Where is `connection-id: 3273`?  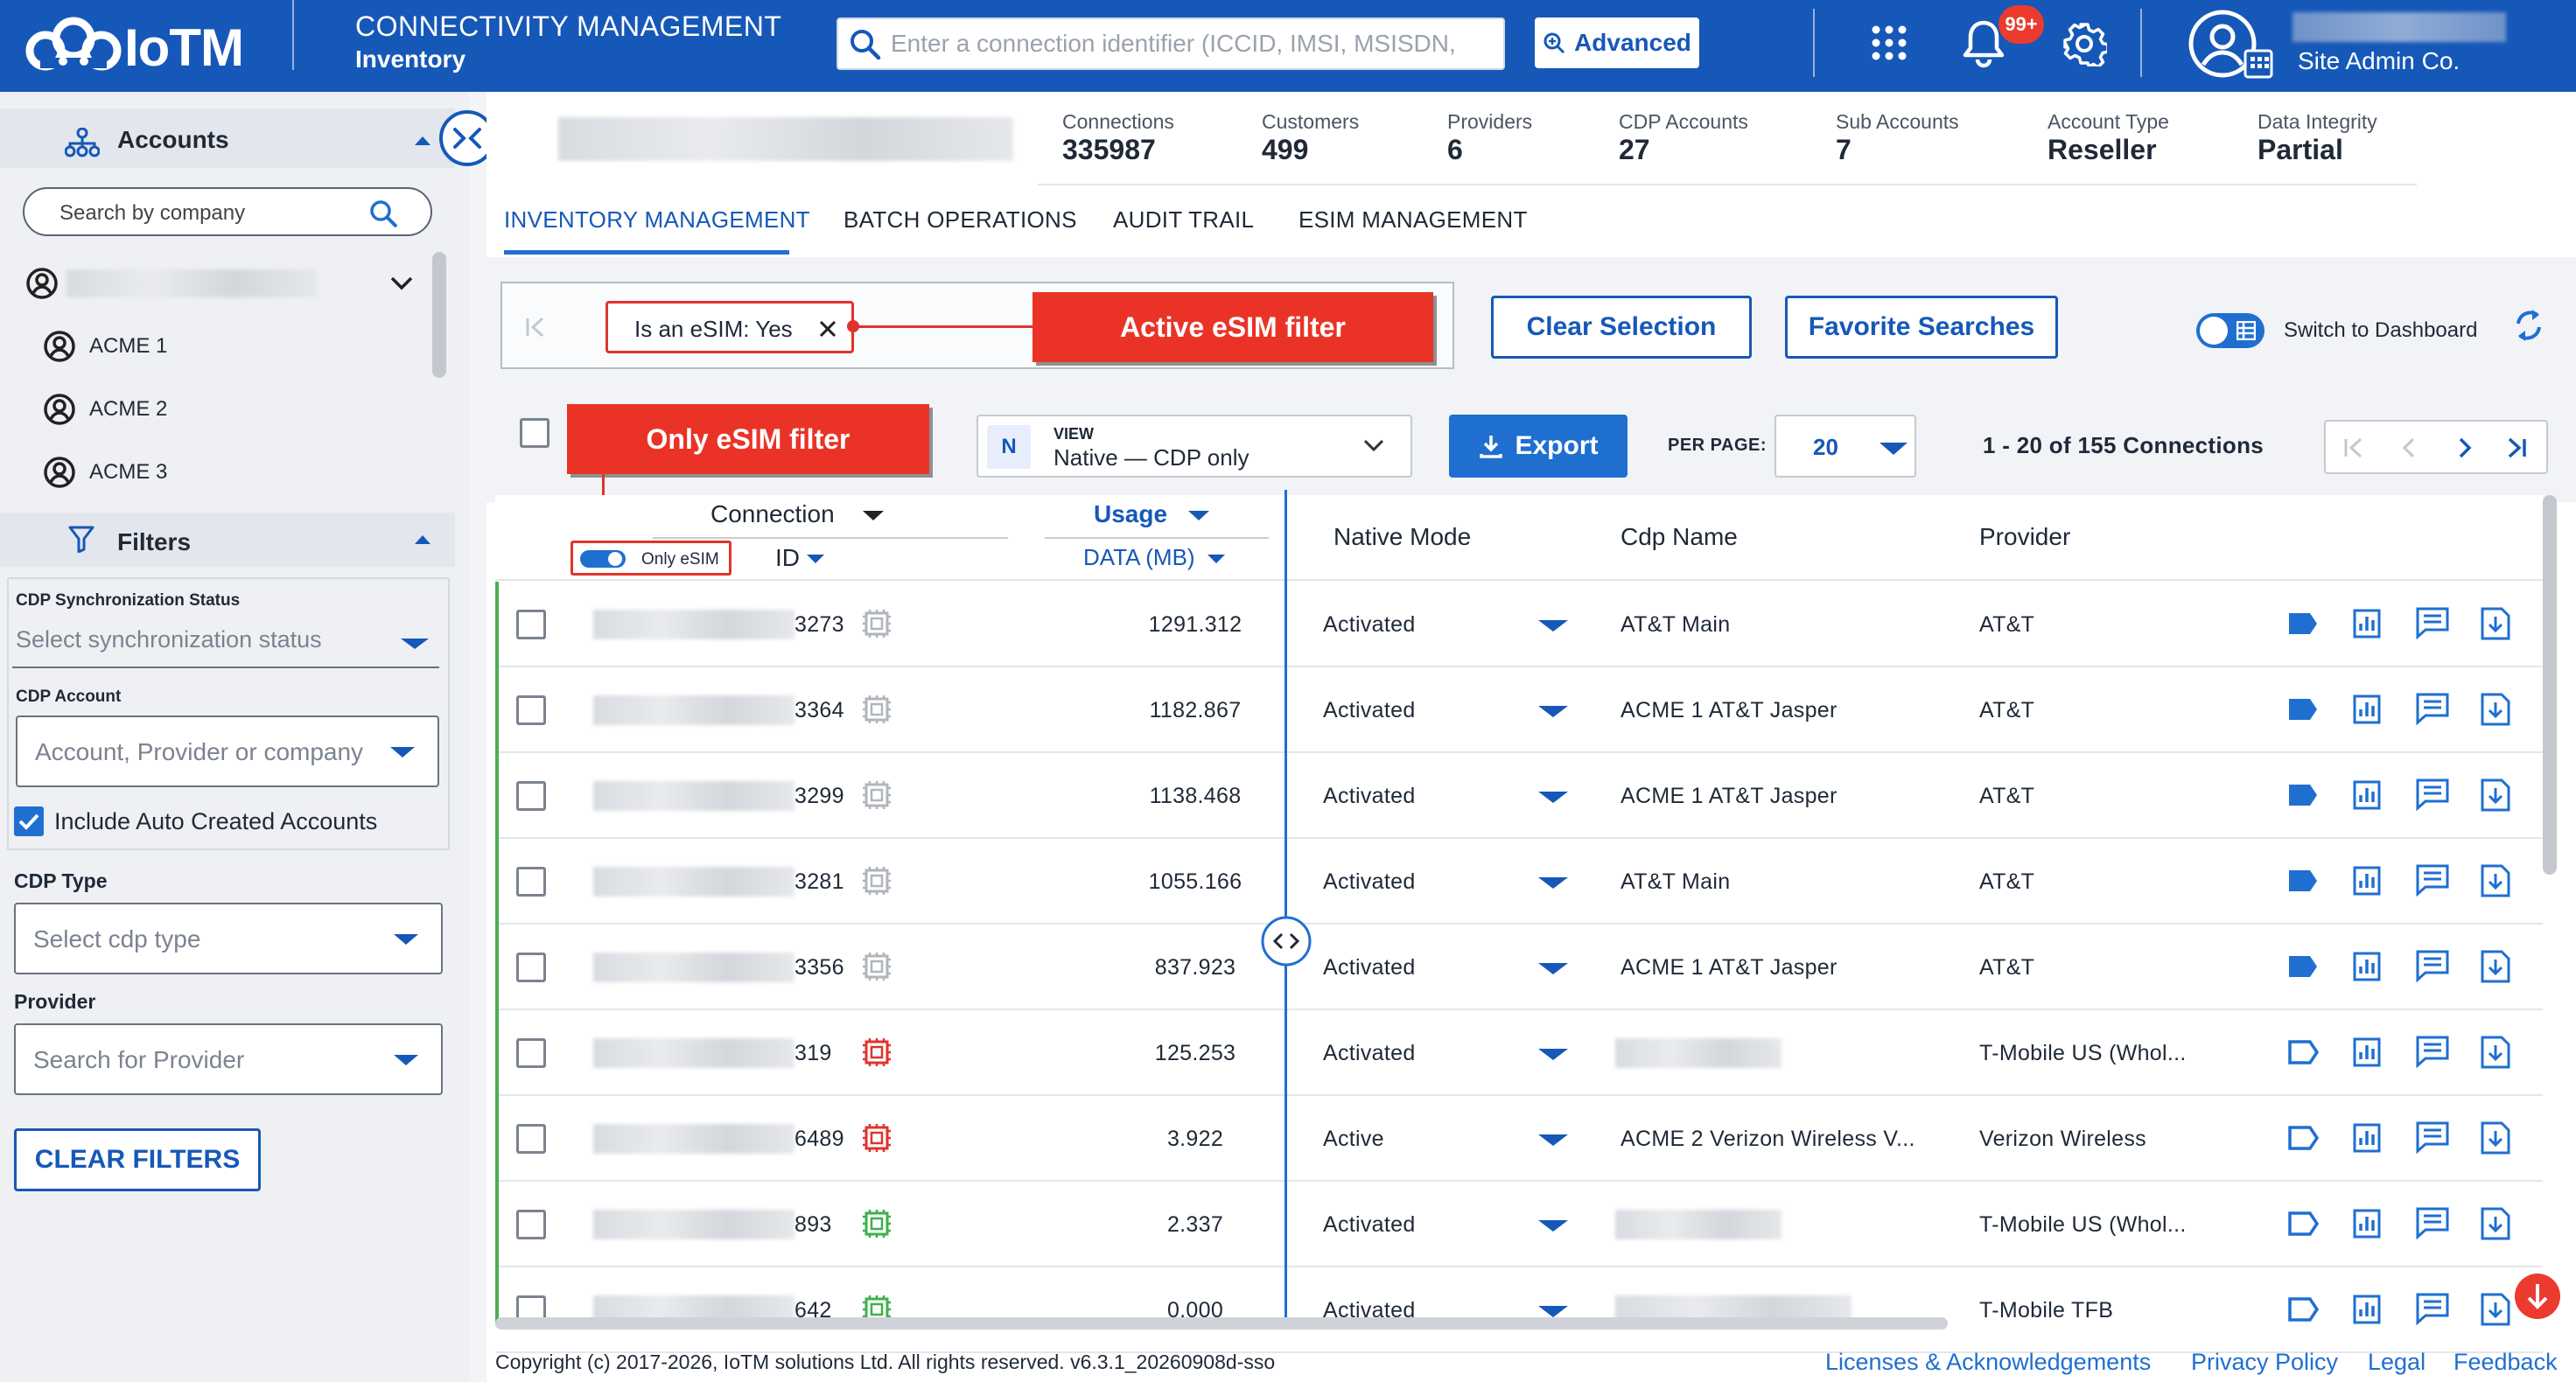 connection-id: 3273 is located at coordinates (819, 624).